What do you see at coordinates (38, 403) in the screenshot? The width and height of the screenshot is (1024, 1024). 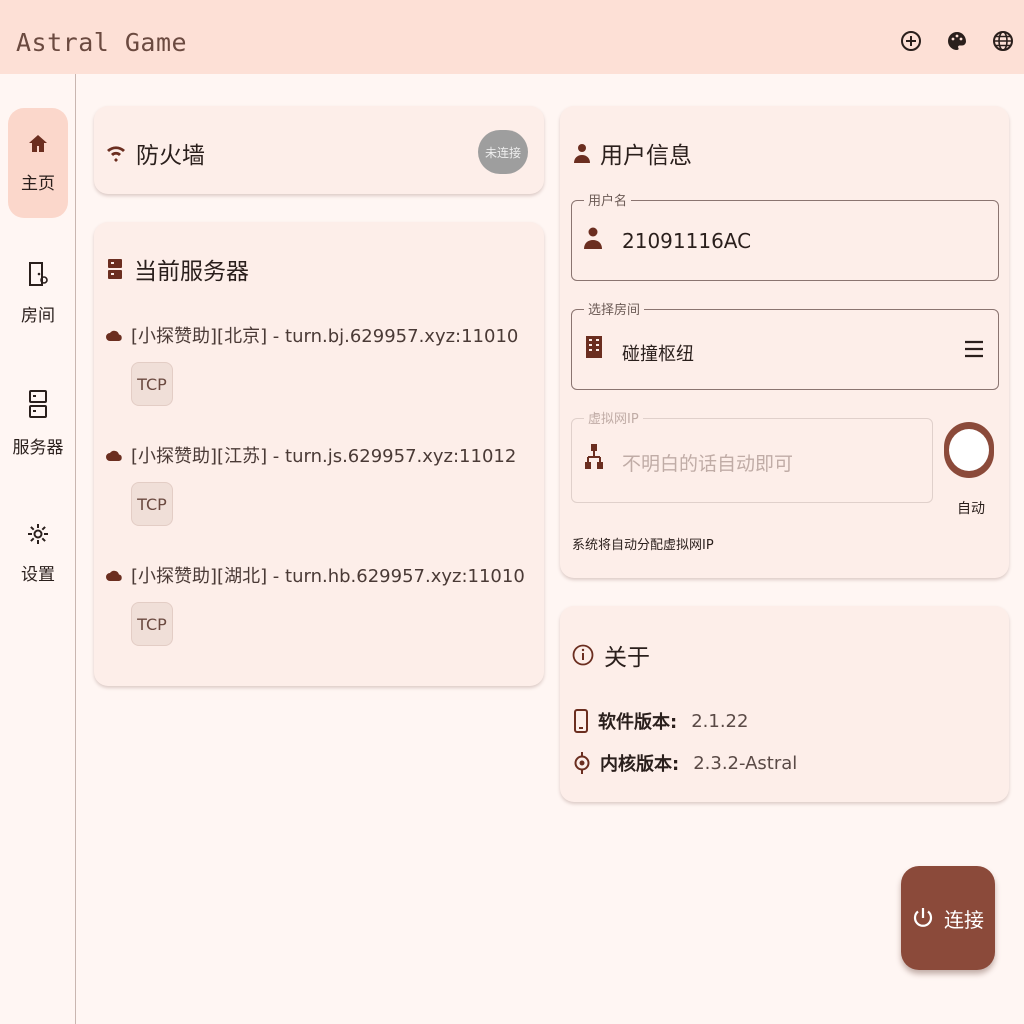 I see `server-icon` at bounding box center [38, 403].